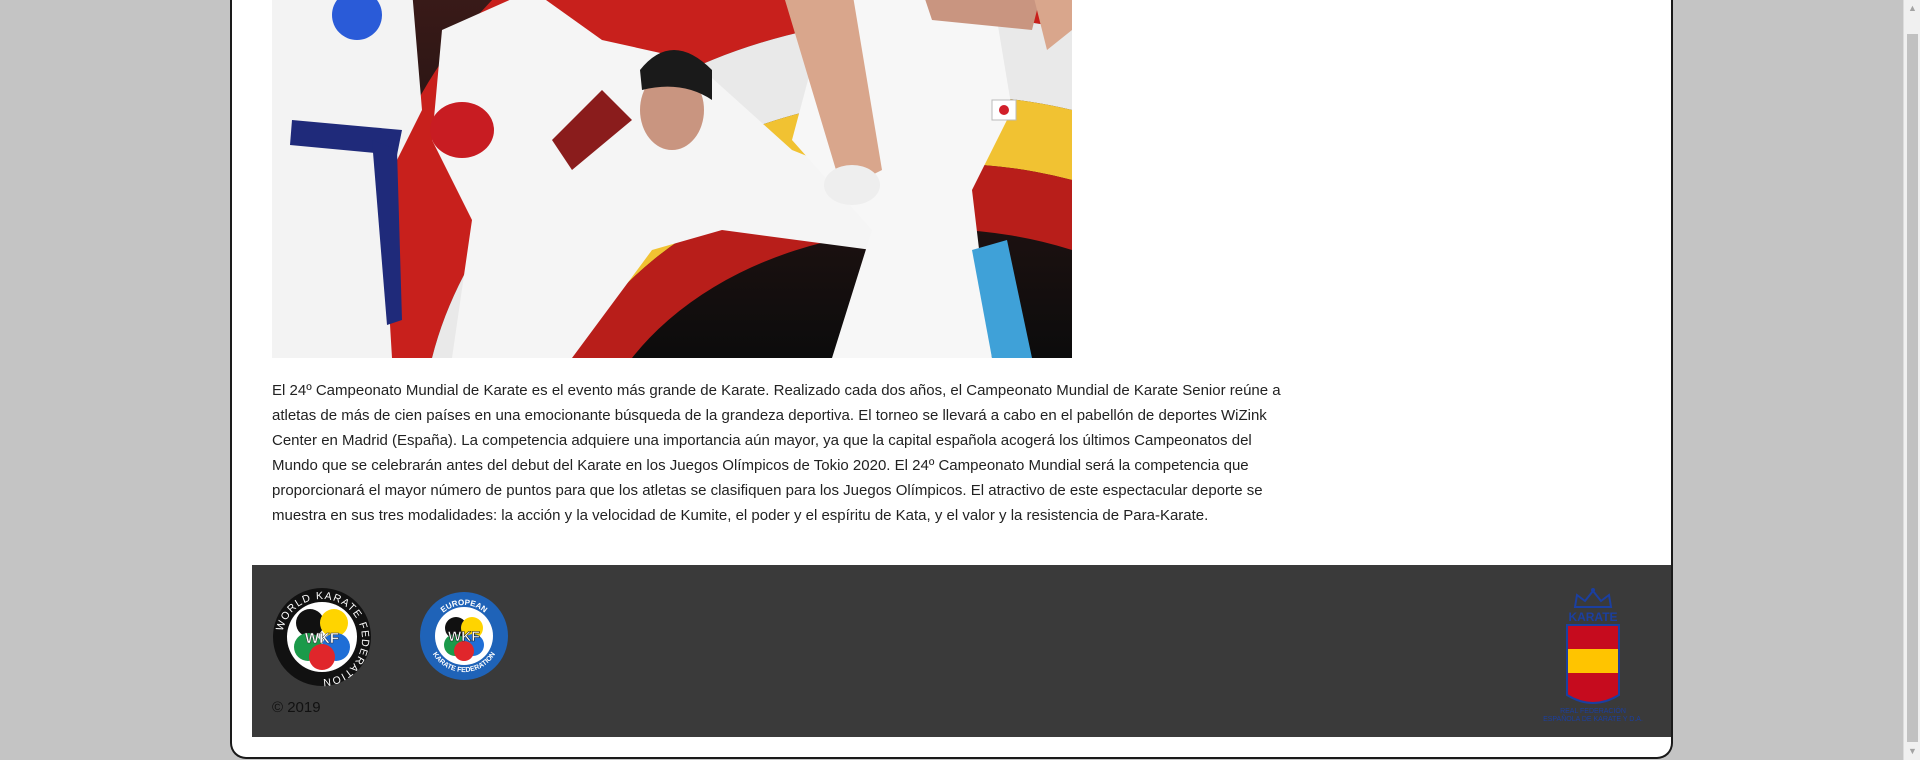 The width and height of the screenshot is (1920, 760). I want to click on ekf-logo-icon: WKF EUROPEAN KARATE FEDERATION, so click(464, 636).